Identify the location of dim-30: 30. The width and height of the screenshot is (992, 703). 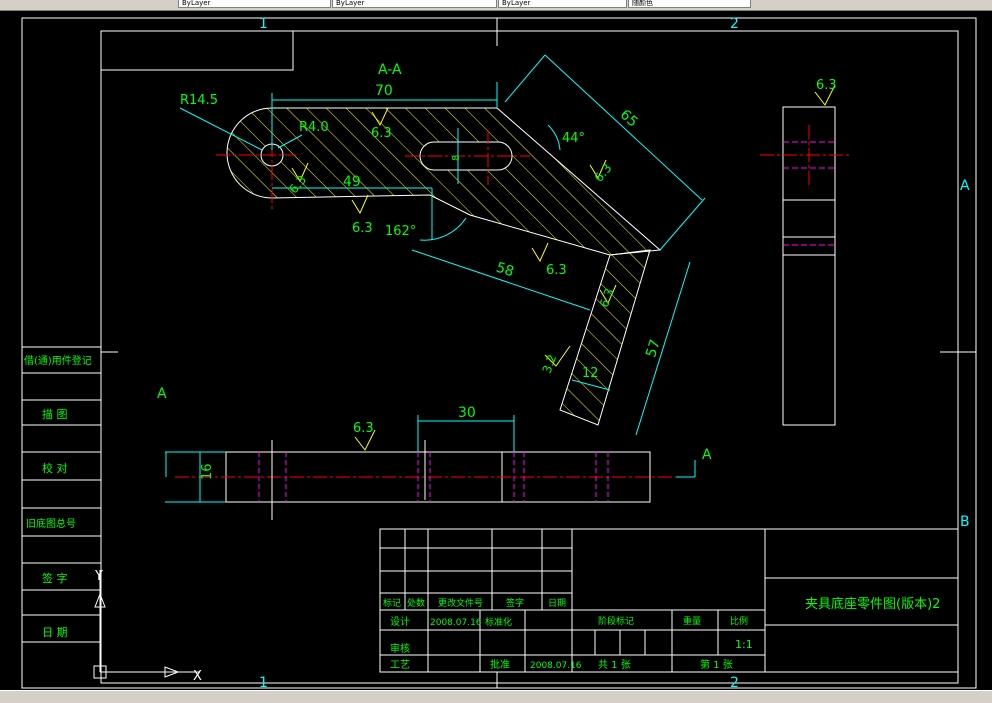
(467, 413).